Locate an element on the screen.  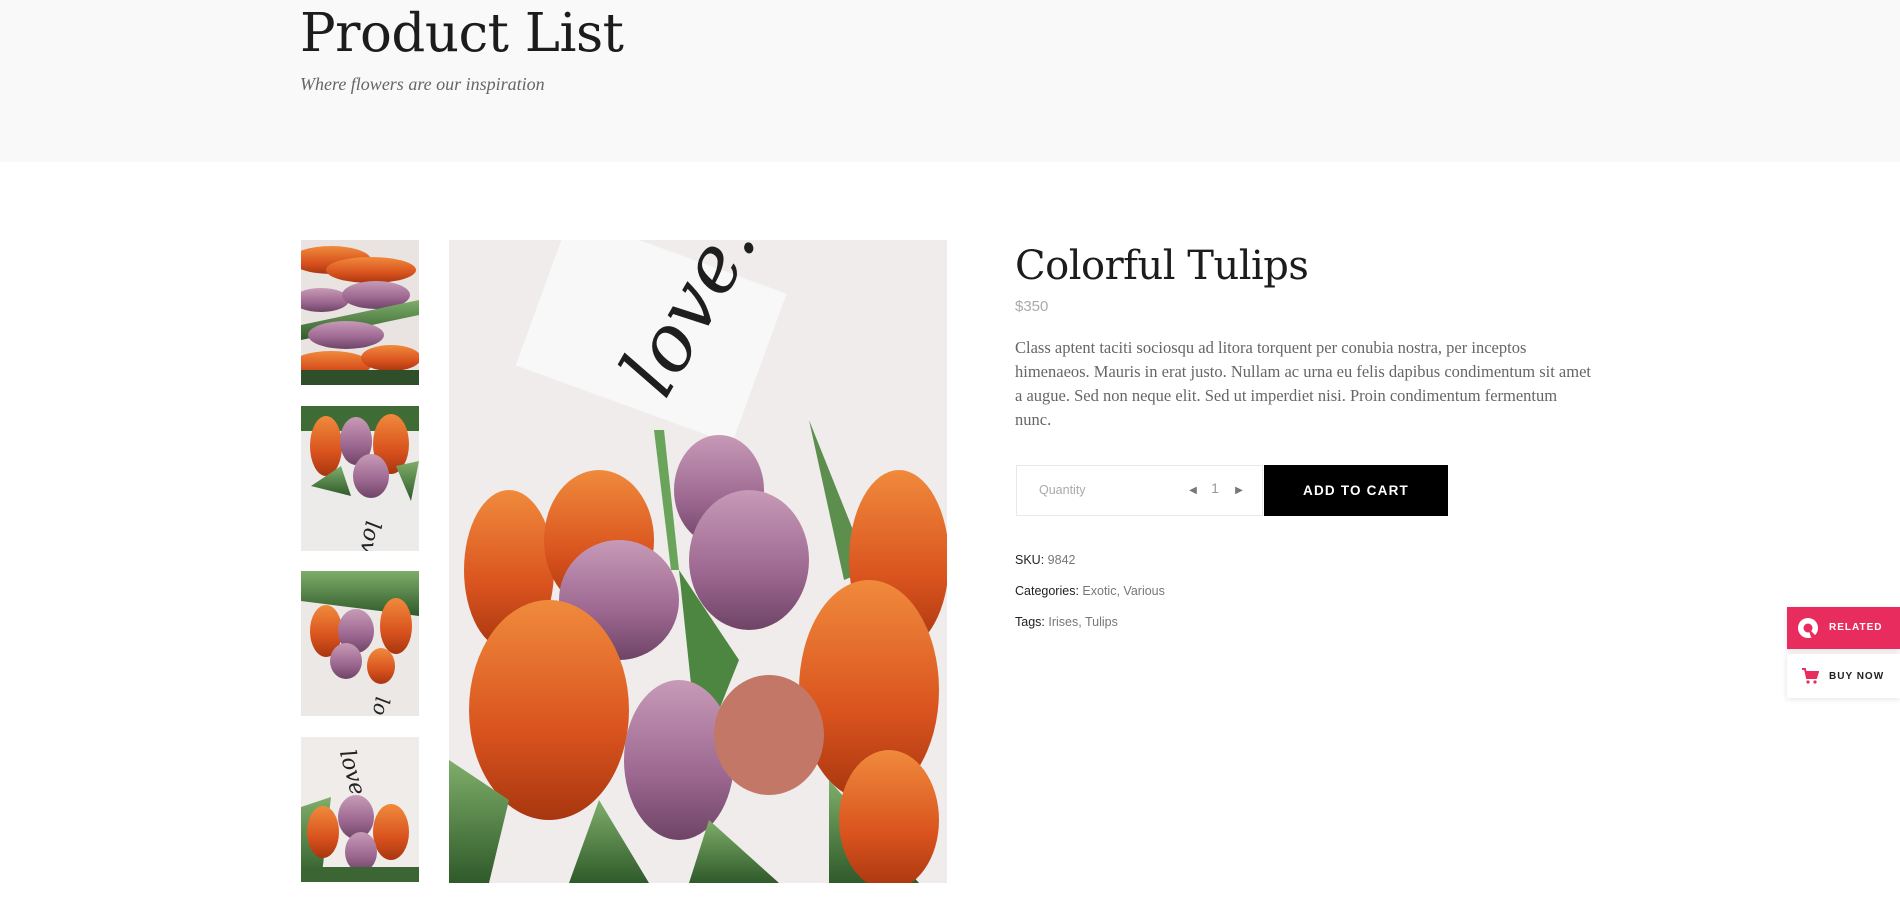
categories-row: Categories: Exotic, Various is located at coordinates (1090, 591).